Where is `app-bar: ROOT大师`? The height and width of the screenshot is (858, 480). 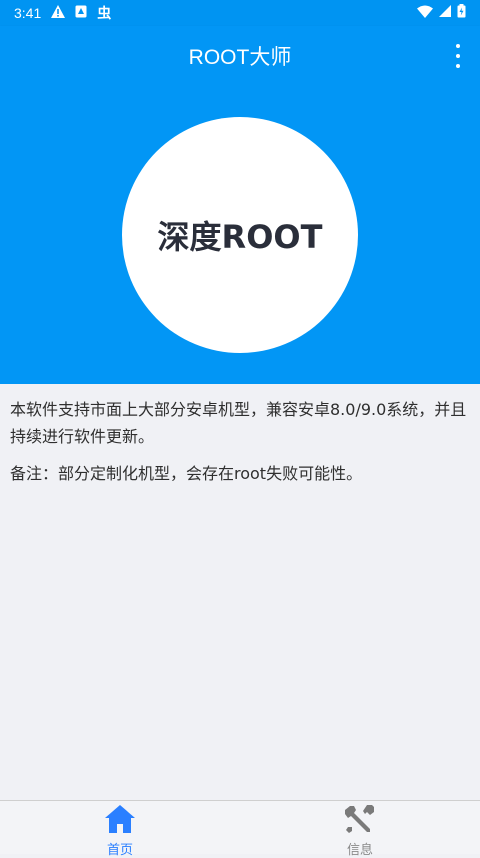
app-bar: ROOT大师 is located at coordinates (240, 56).